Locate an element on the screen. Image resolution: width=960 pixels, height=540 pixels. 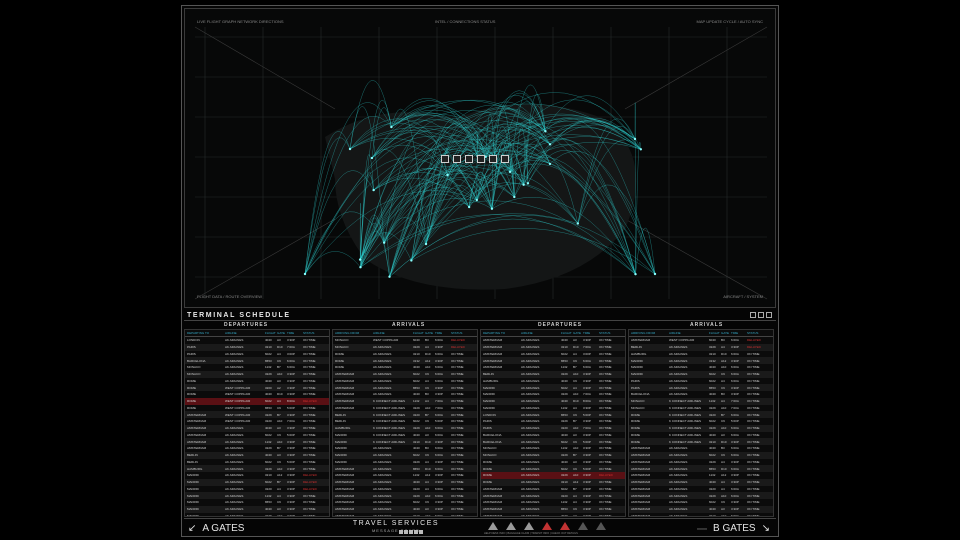
alert-triangle-icon is located at coordinates (547, 526).